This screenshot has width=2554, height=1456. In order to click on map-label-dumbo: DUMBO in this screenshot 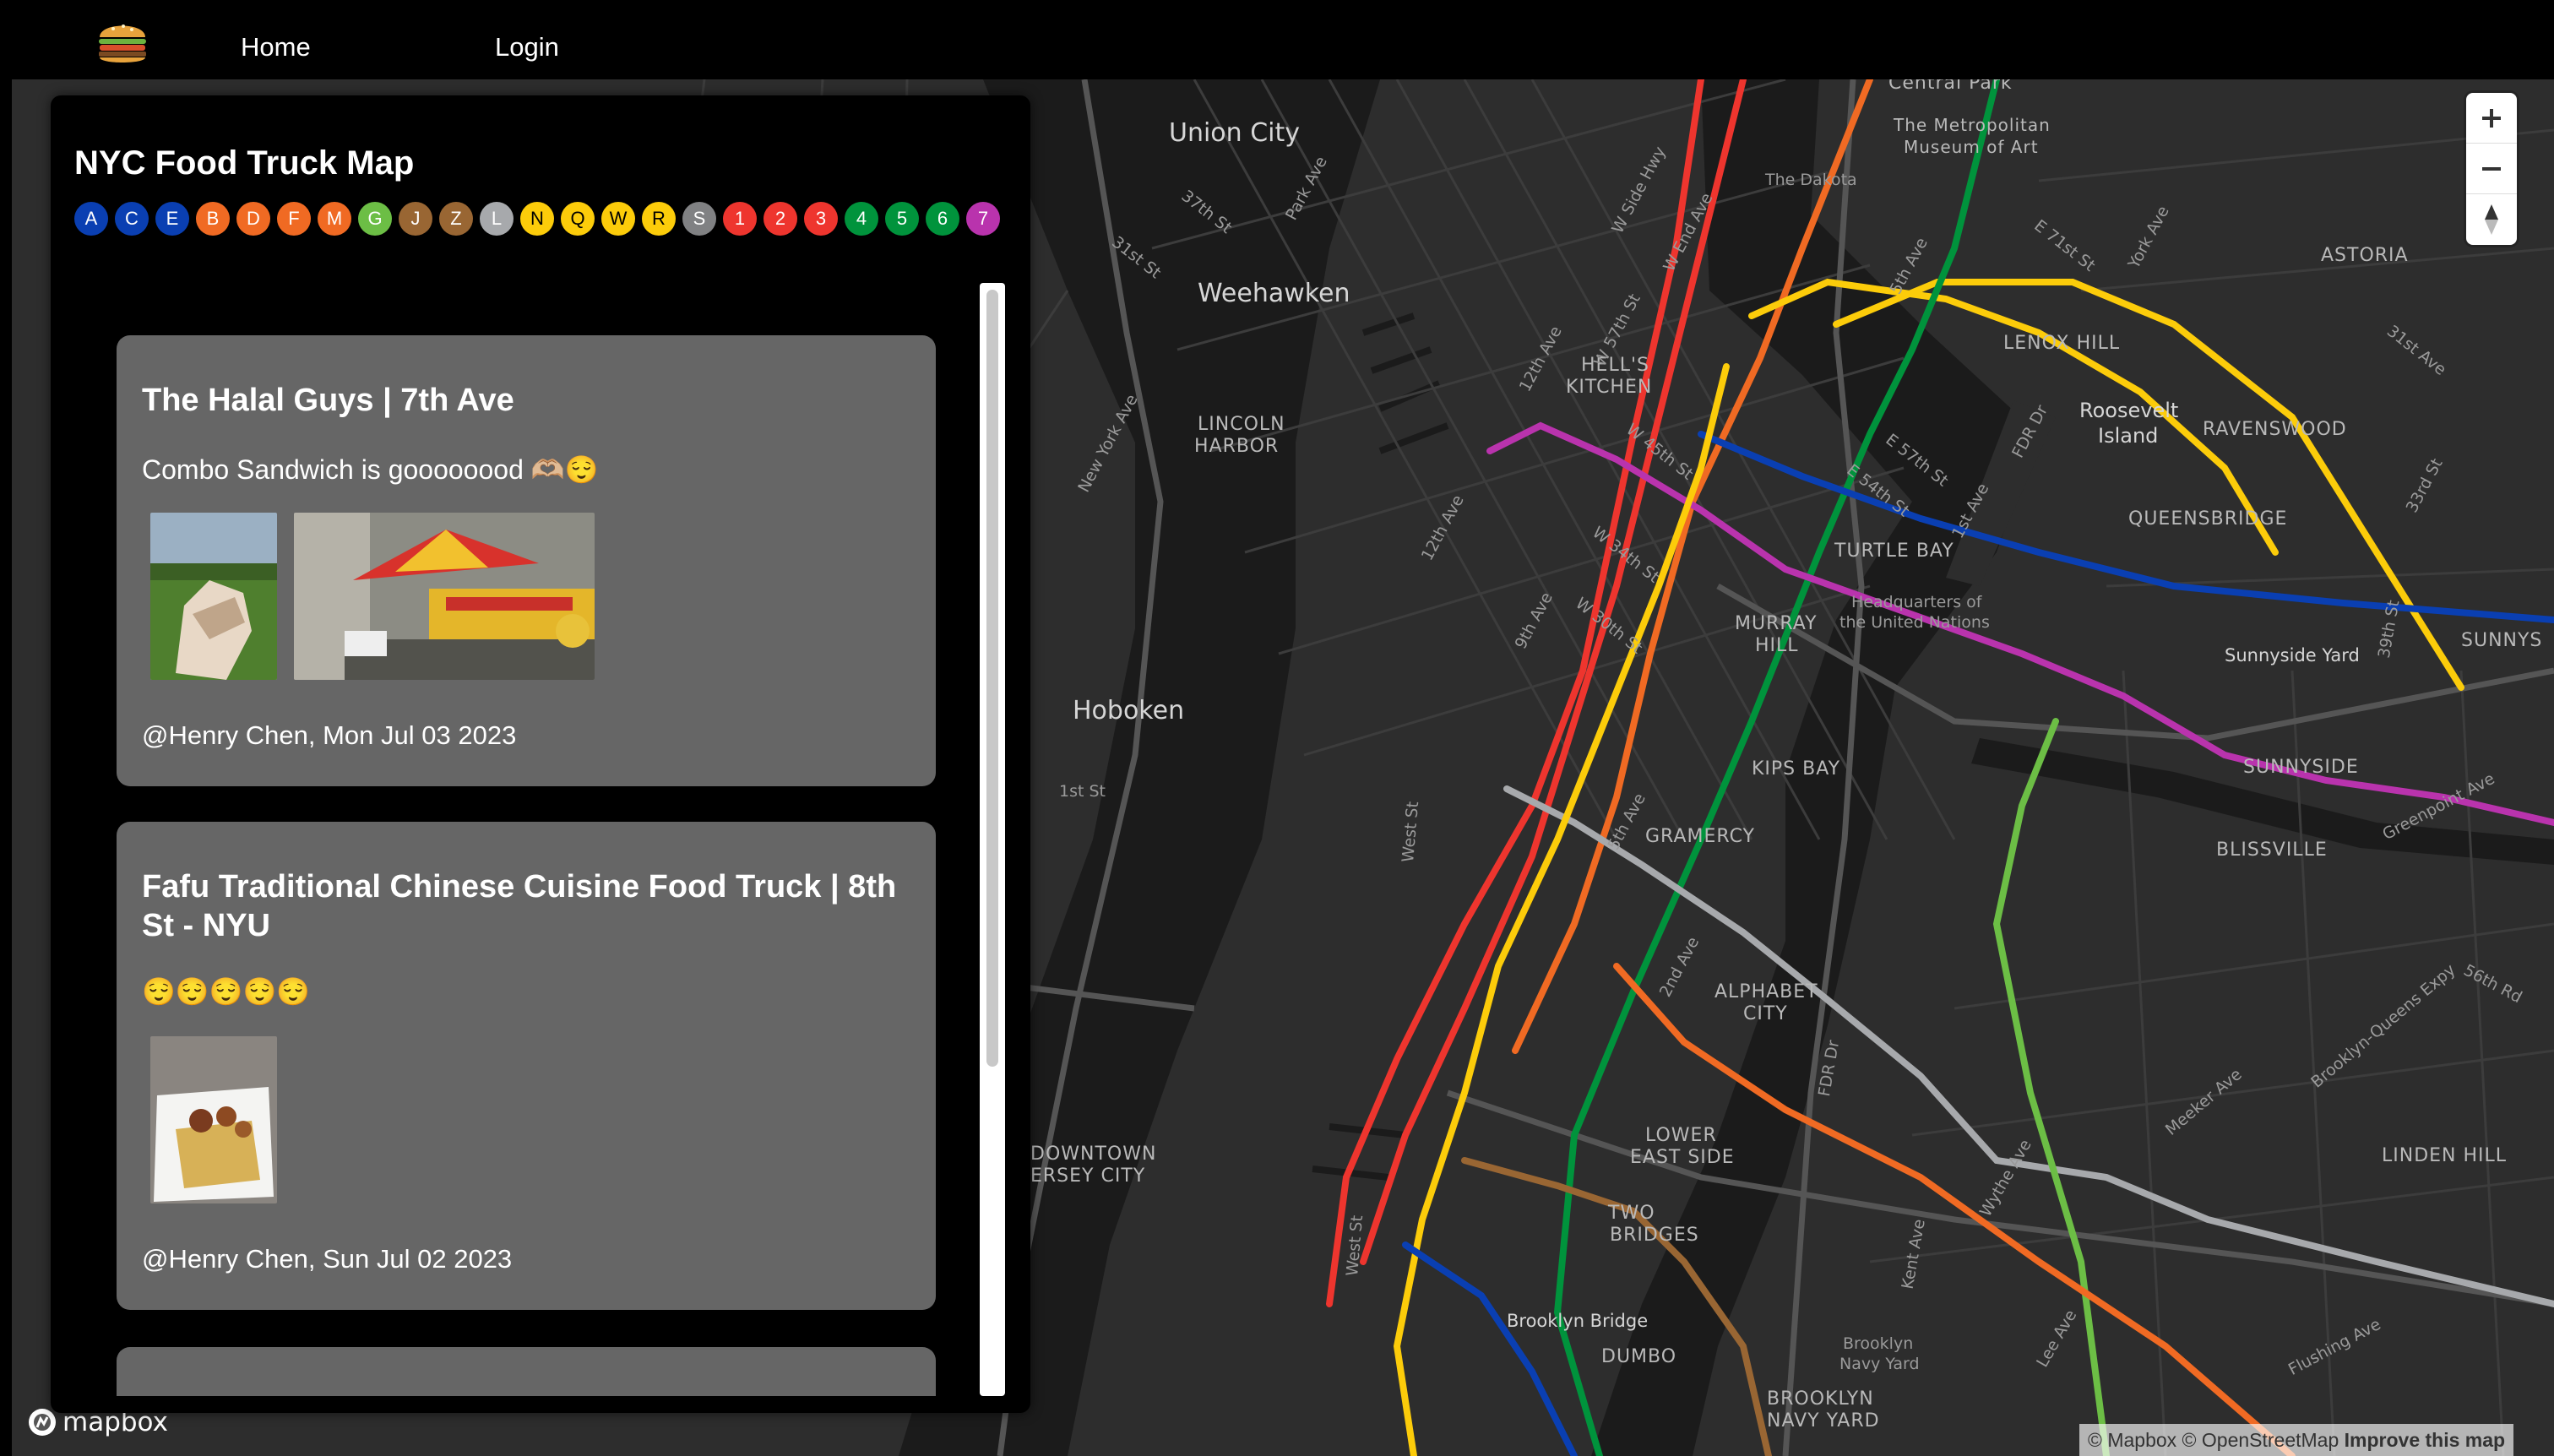, I will do `click(1639, 1356)`.